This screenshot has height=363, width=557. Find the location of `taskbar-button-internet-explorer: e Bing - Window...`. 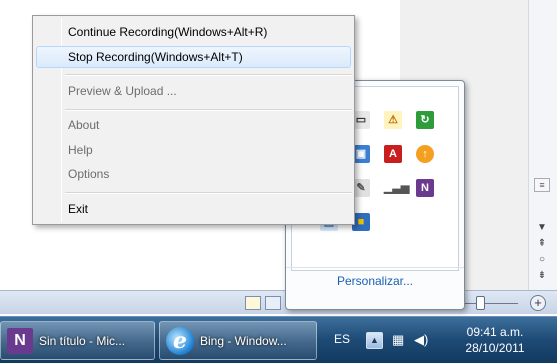

taskbar-button-internet-explorer: e Bing - Window... is located at coordinates (238, 340).